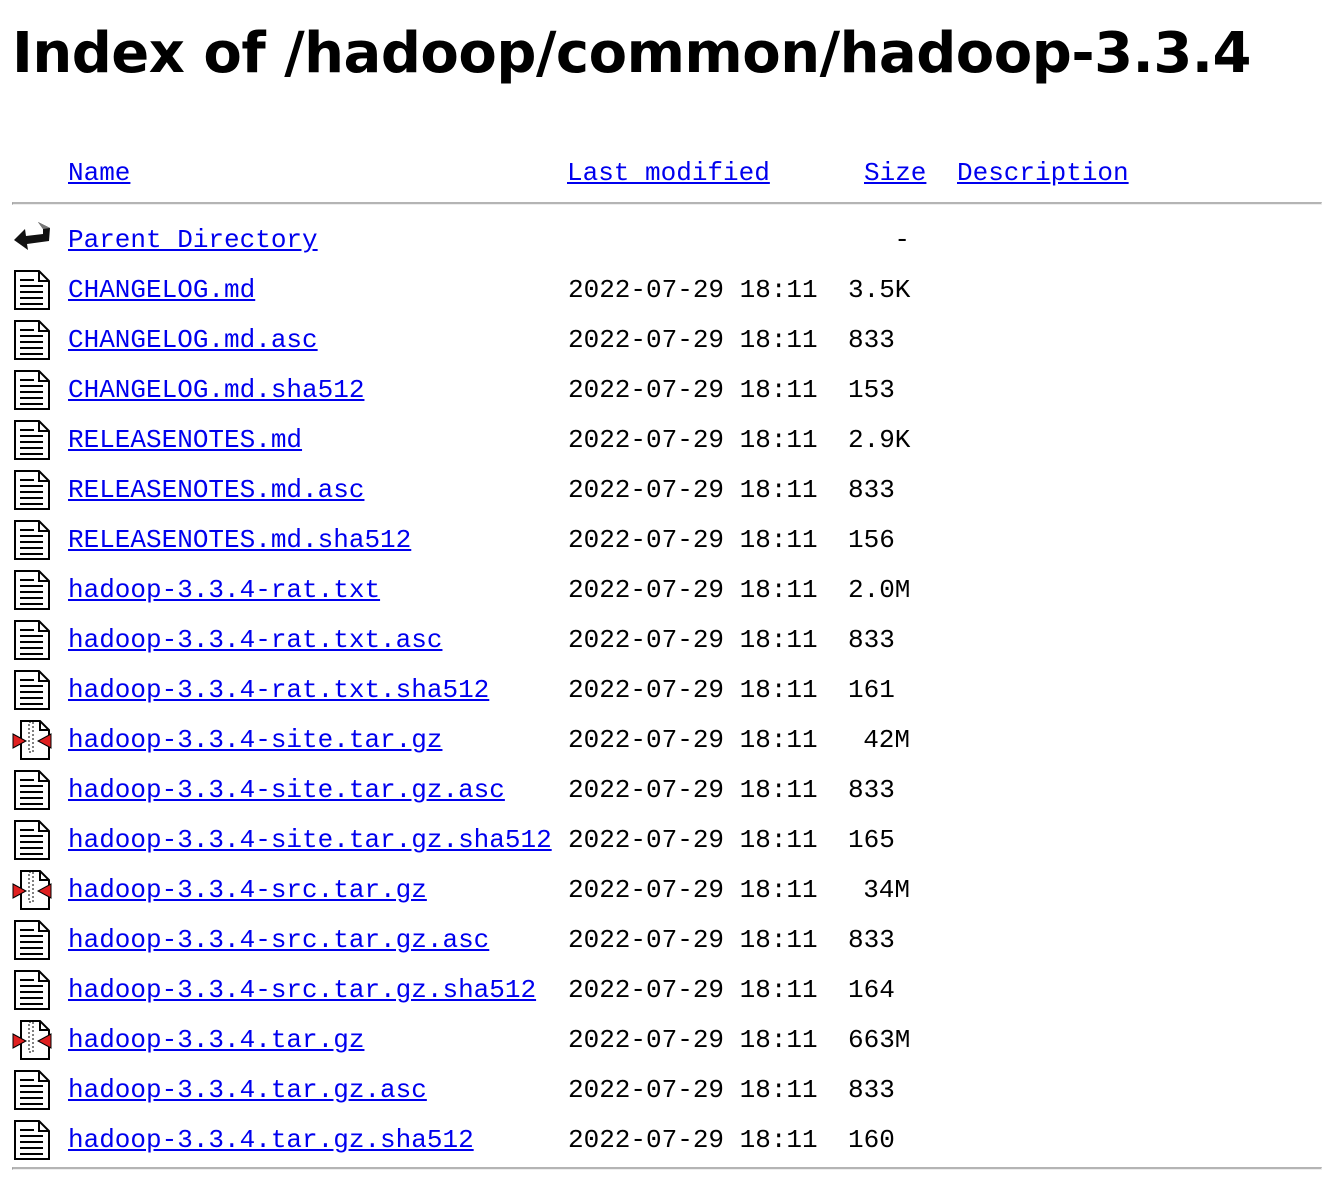 The image size is (1322, 1196). I want to click on page-title: Index of /hadoop/common/hadoop-3.3.4, so click(632, 53).